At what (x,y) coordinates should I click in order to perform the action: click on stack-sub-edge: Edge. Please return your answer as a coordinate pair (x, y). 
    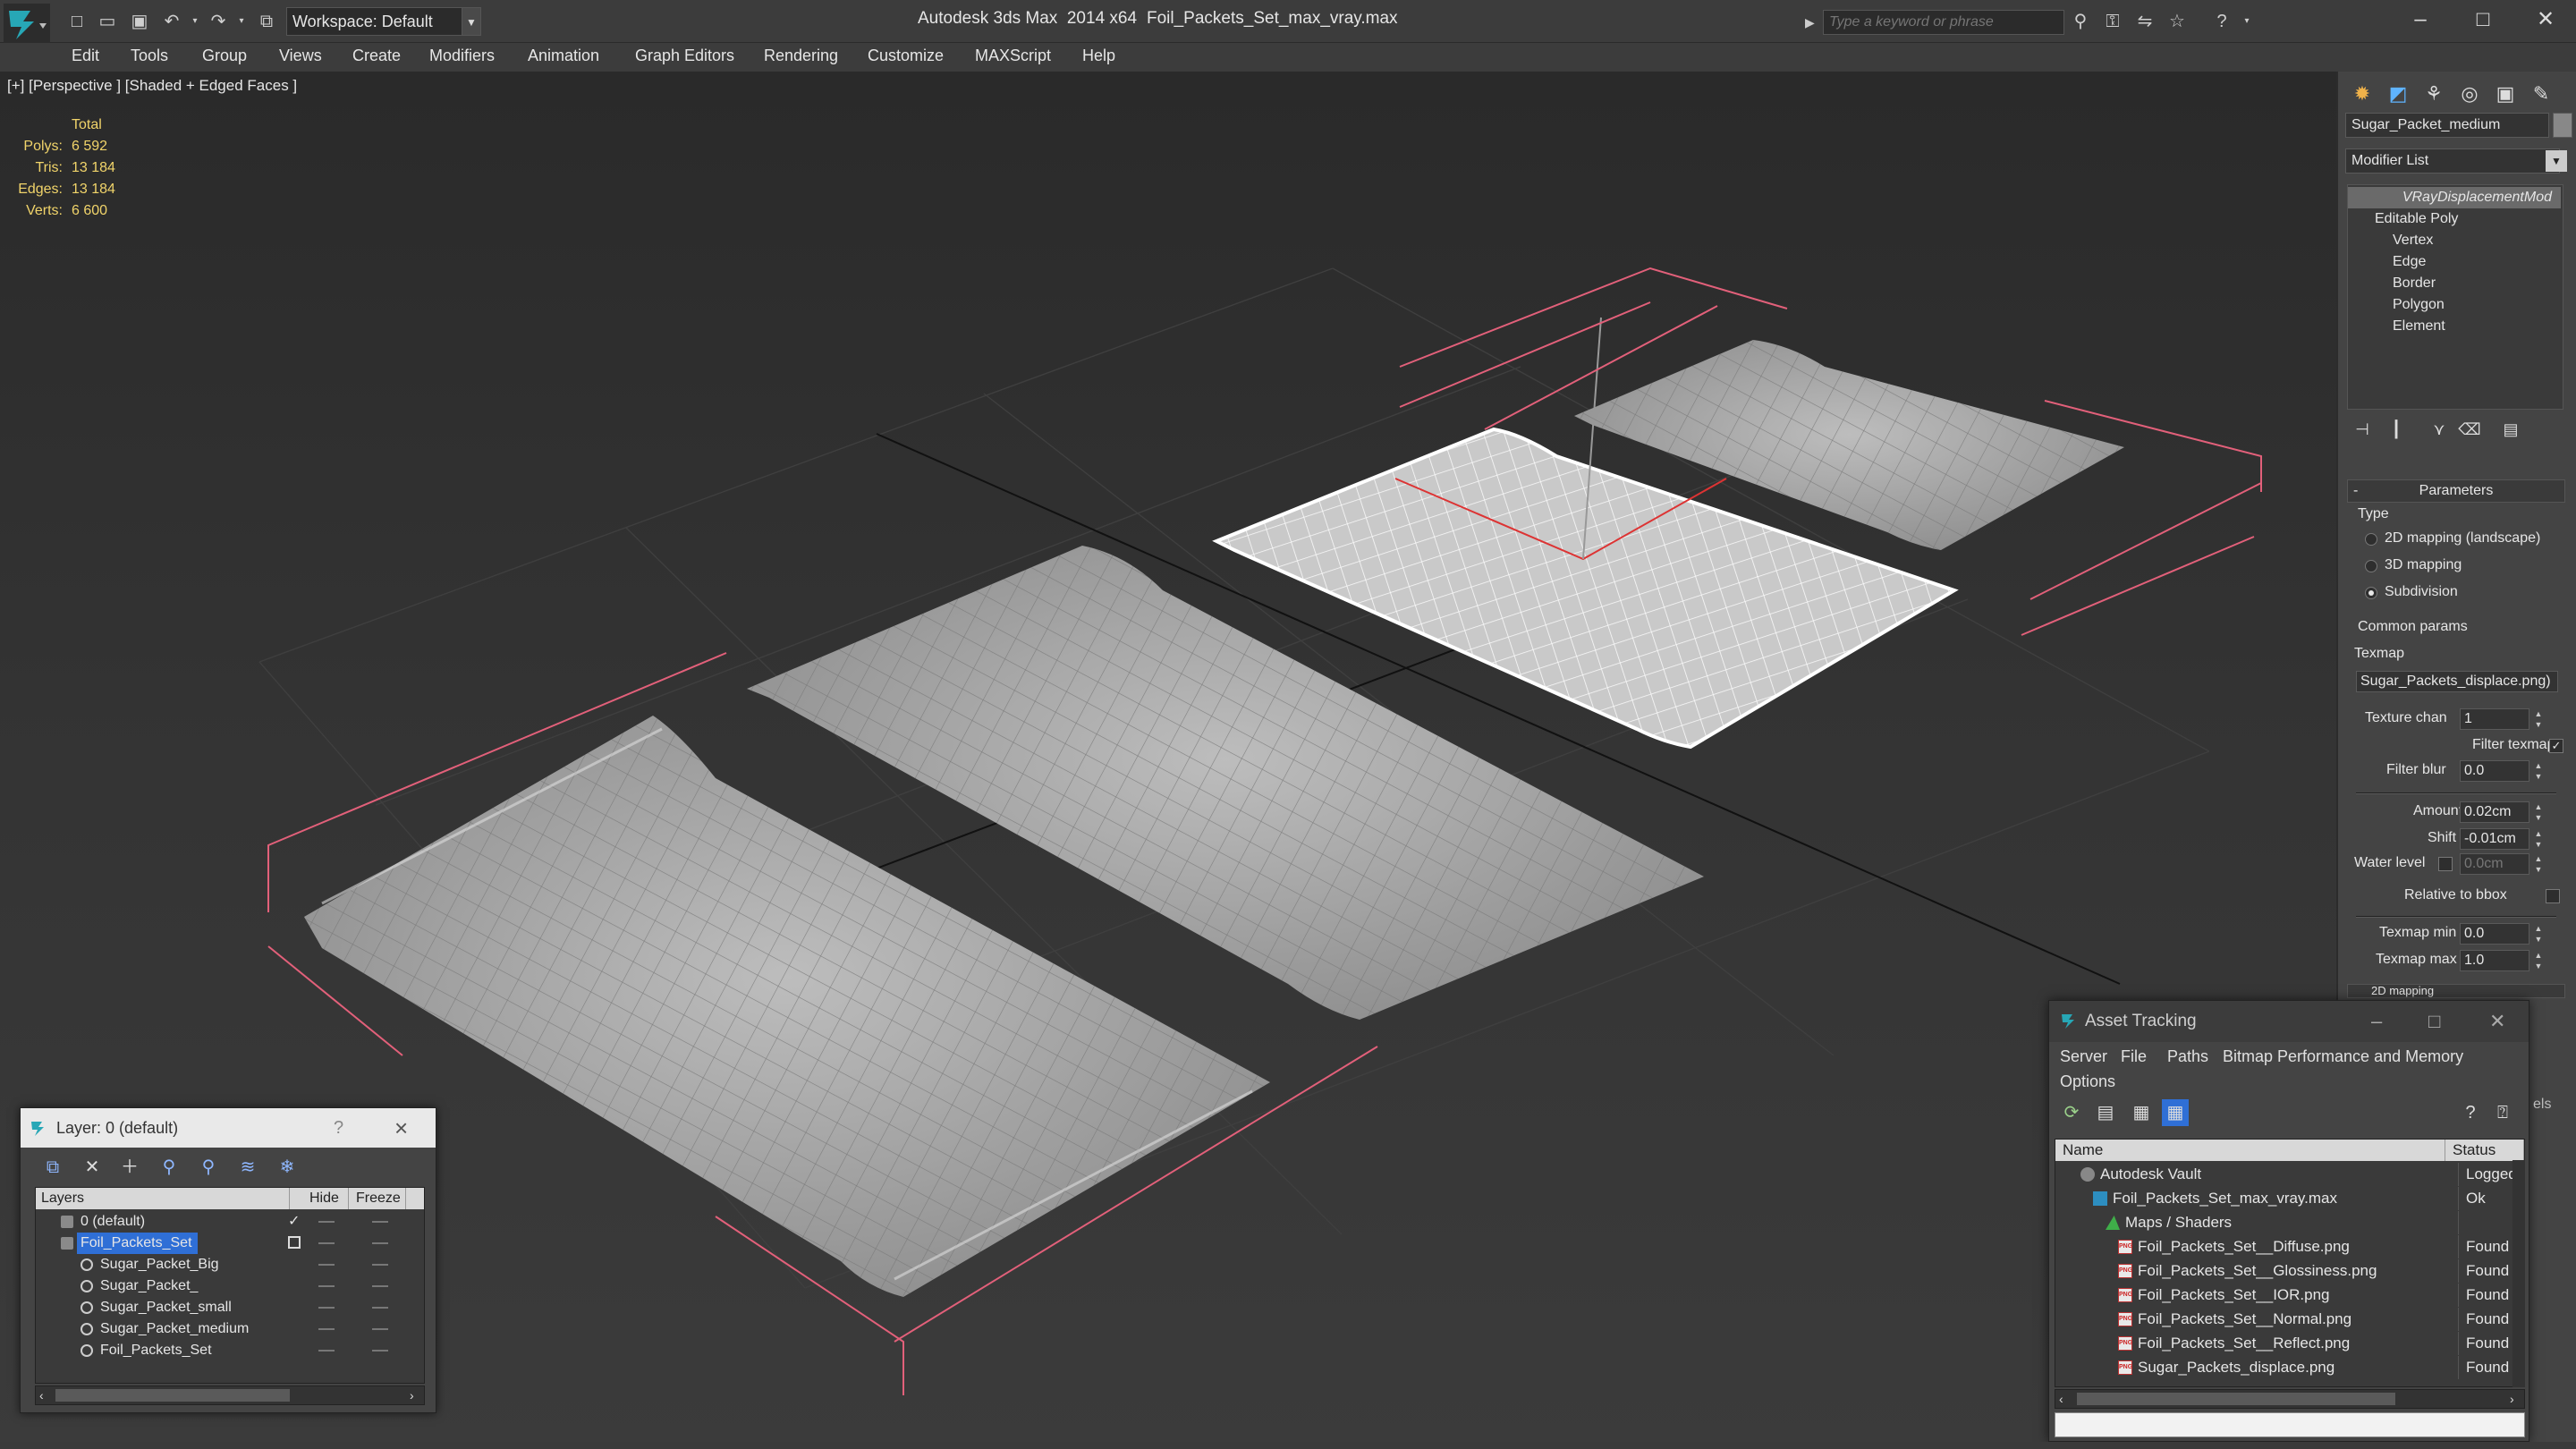
    Looking at the image, I should click on (2454, 262).